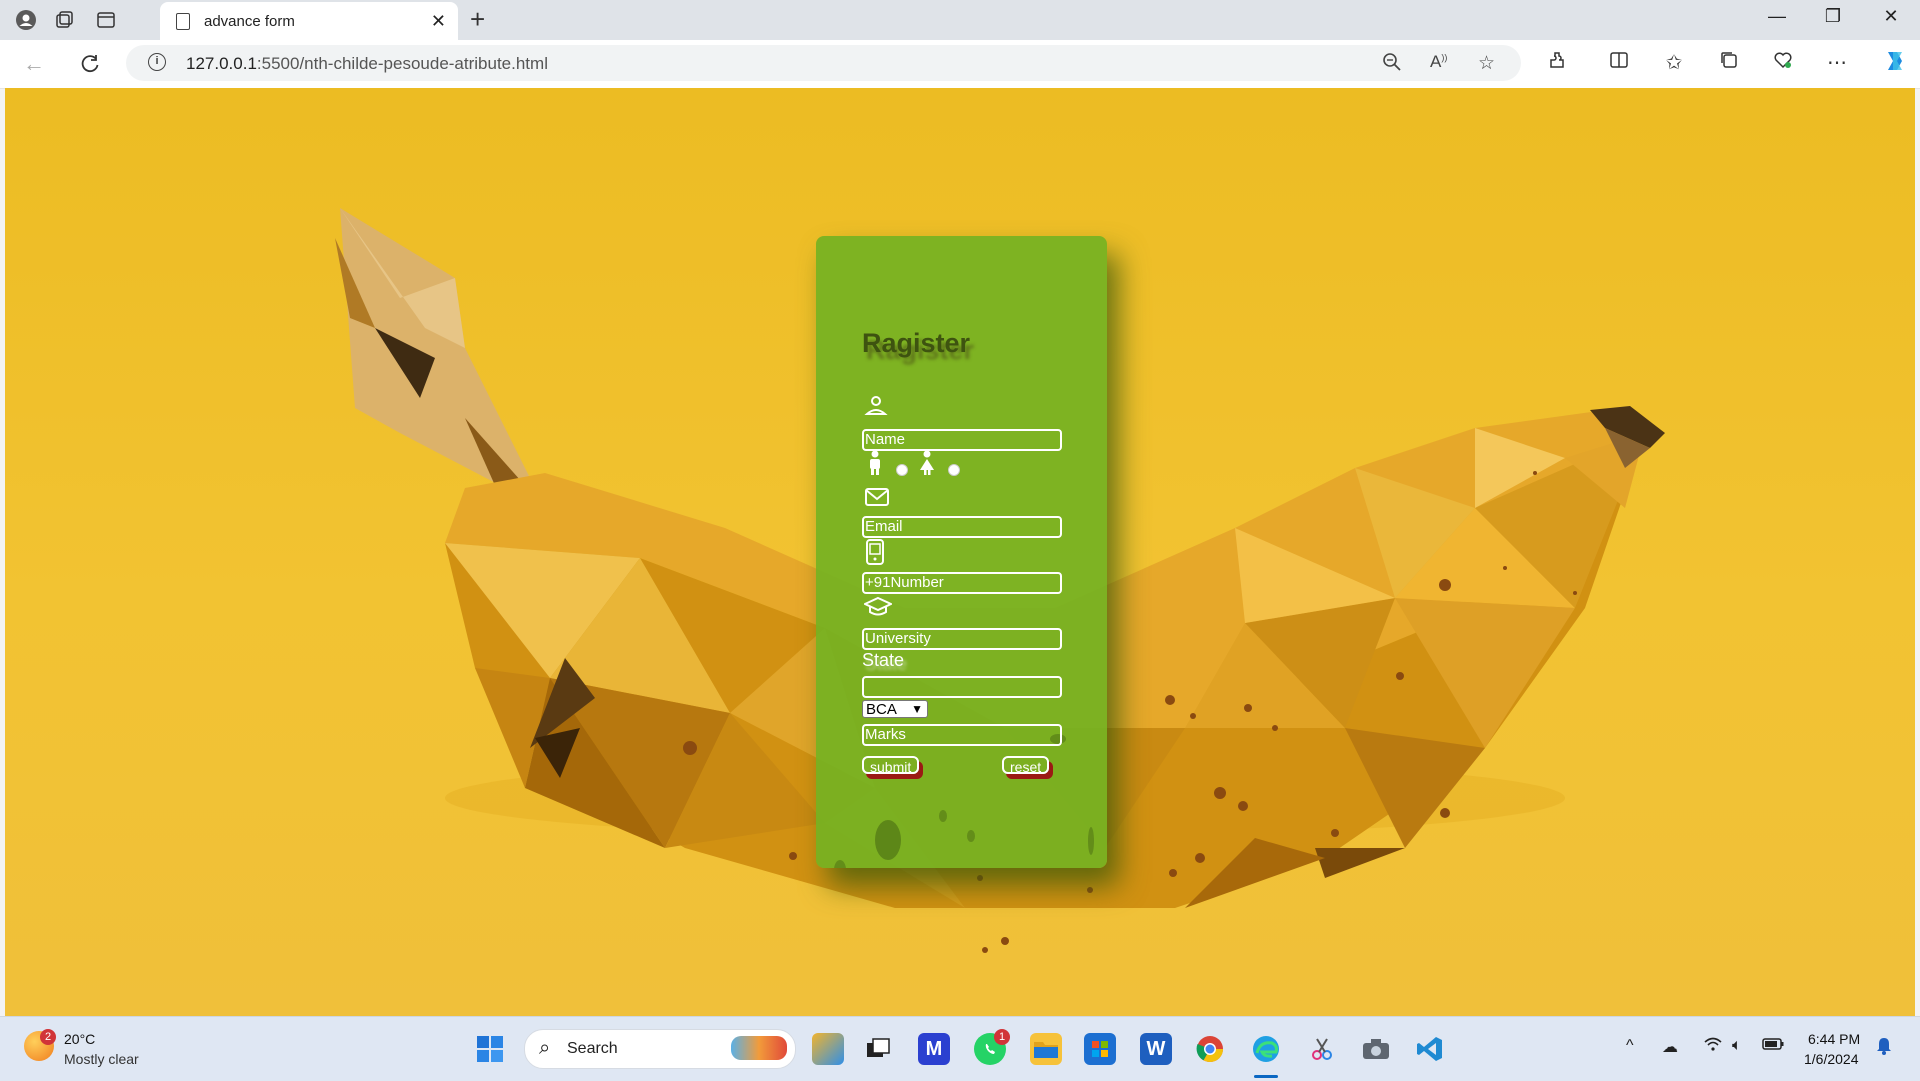 This screenshot has width=1920, height=1081. What do you see at coordinates (157, 62) in the screenshot?
I see `site-info-icon: i` at bounding box center [157, 62].